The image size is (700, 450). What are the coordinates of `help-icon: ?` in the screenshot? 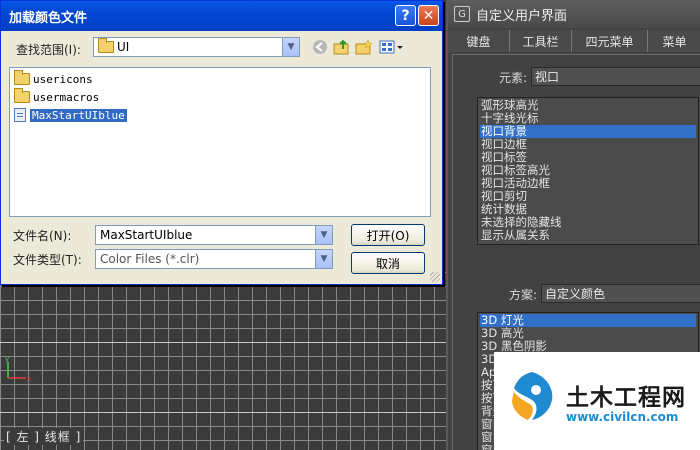 It's located at (405, 15).